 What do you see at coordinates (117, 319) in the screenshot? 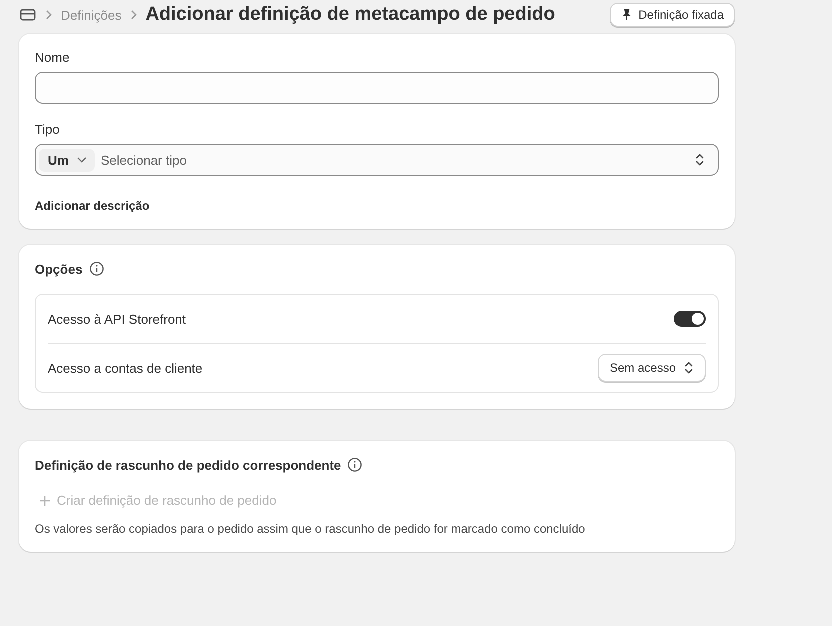
I see `option-label: Acesso à API Storefront` at bounding box center [117, 319].